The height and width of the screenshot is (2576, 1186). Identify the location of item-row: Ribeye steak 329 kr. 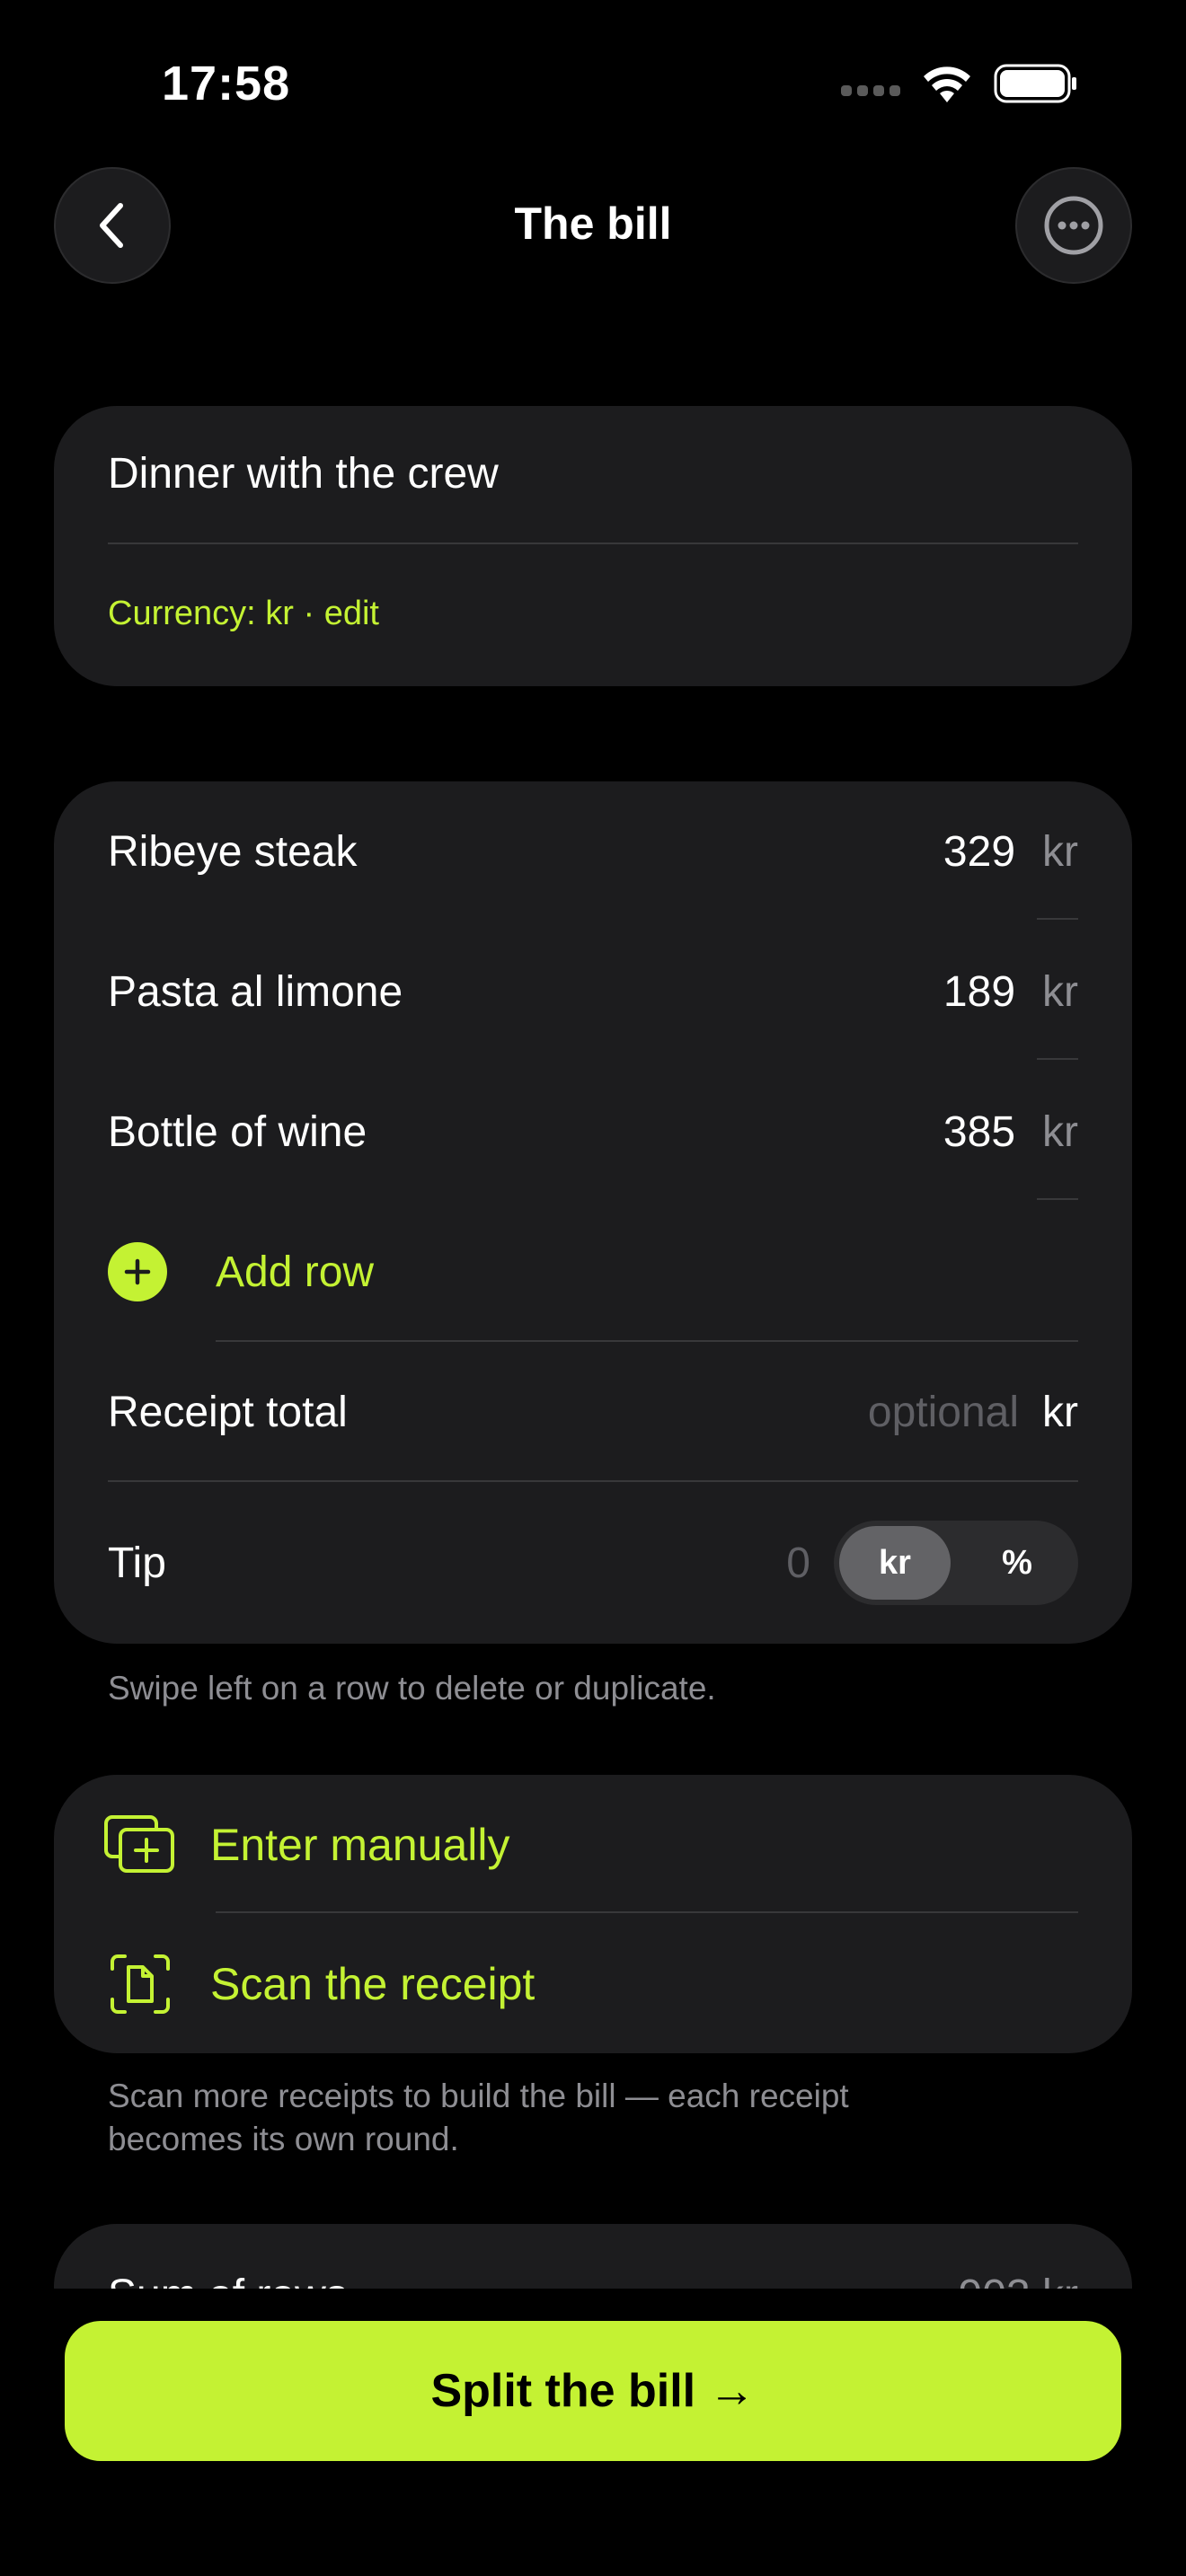
(593, 851).